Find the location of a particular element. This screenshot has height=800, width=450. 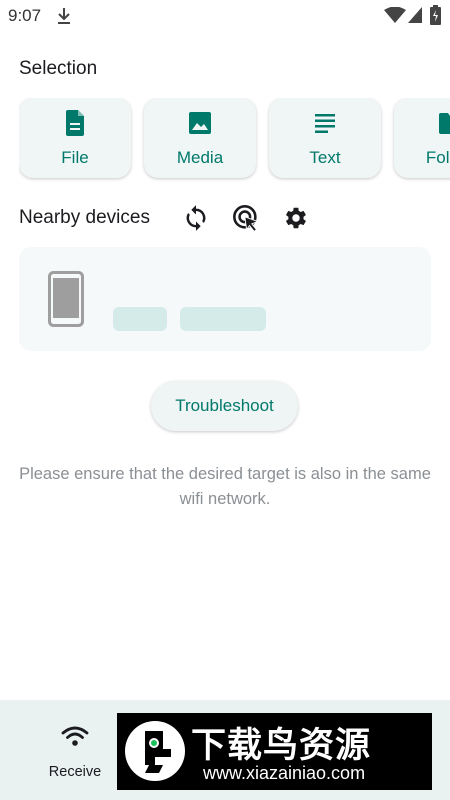

nearby-devices-title: Nearby devices is located at coordinates (84, 217).